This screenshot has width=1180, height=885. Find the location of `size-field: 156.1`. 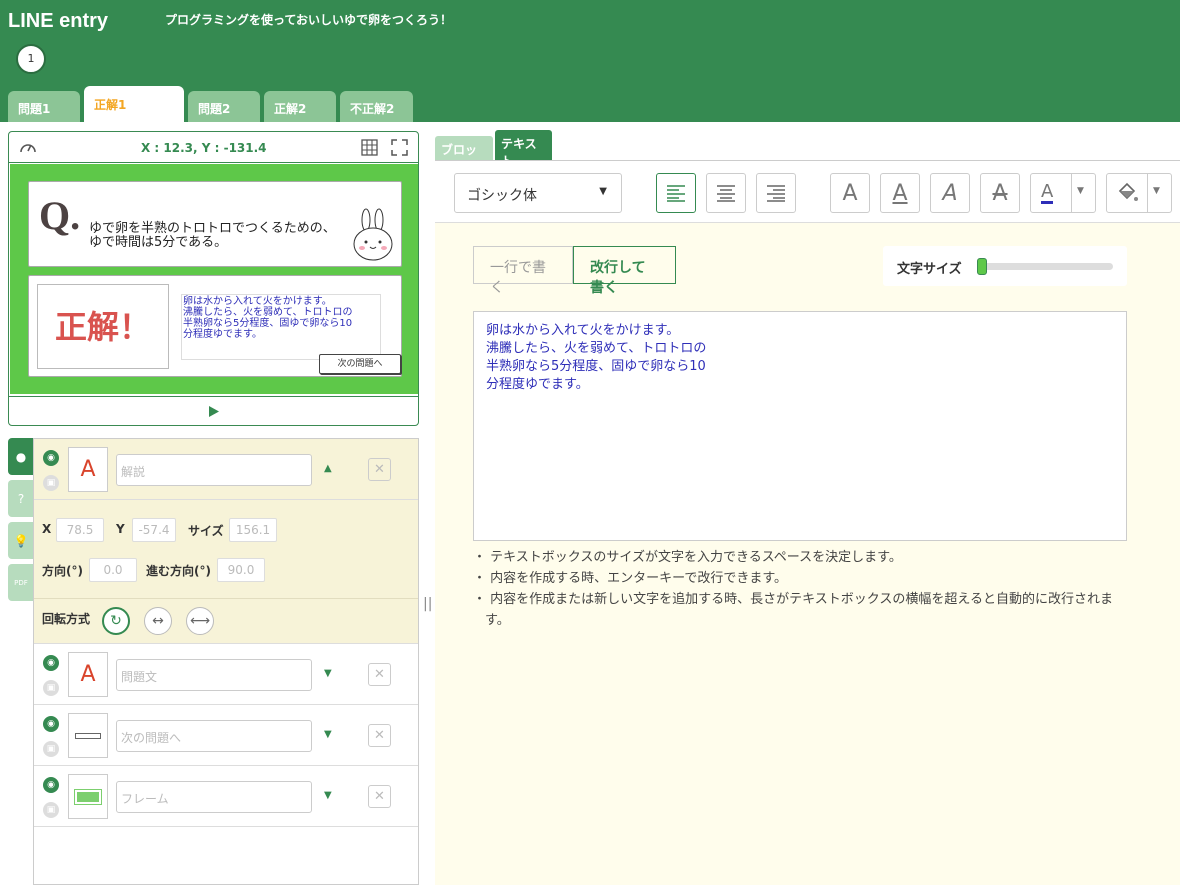

size-field: 156.1 is located at coordinates (253, 530).